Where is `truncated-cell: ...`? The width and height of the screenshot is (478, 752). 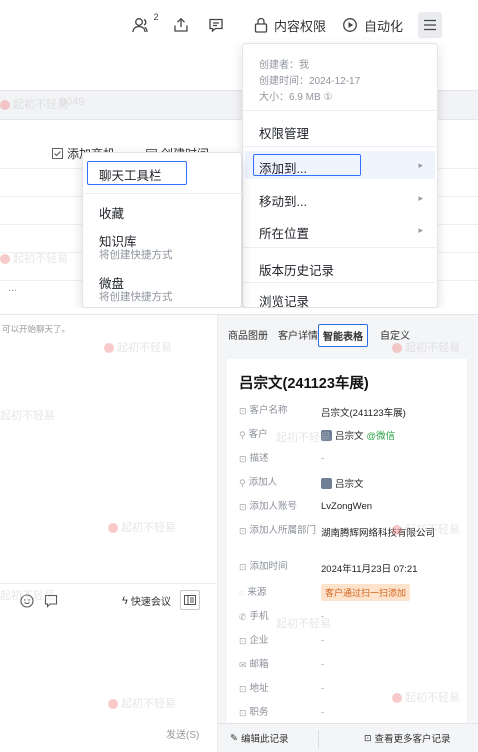
truncated-cell: ... is located at coordinates (13, 288).